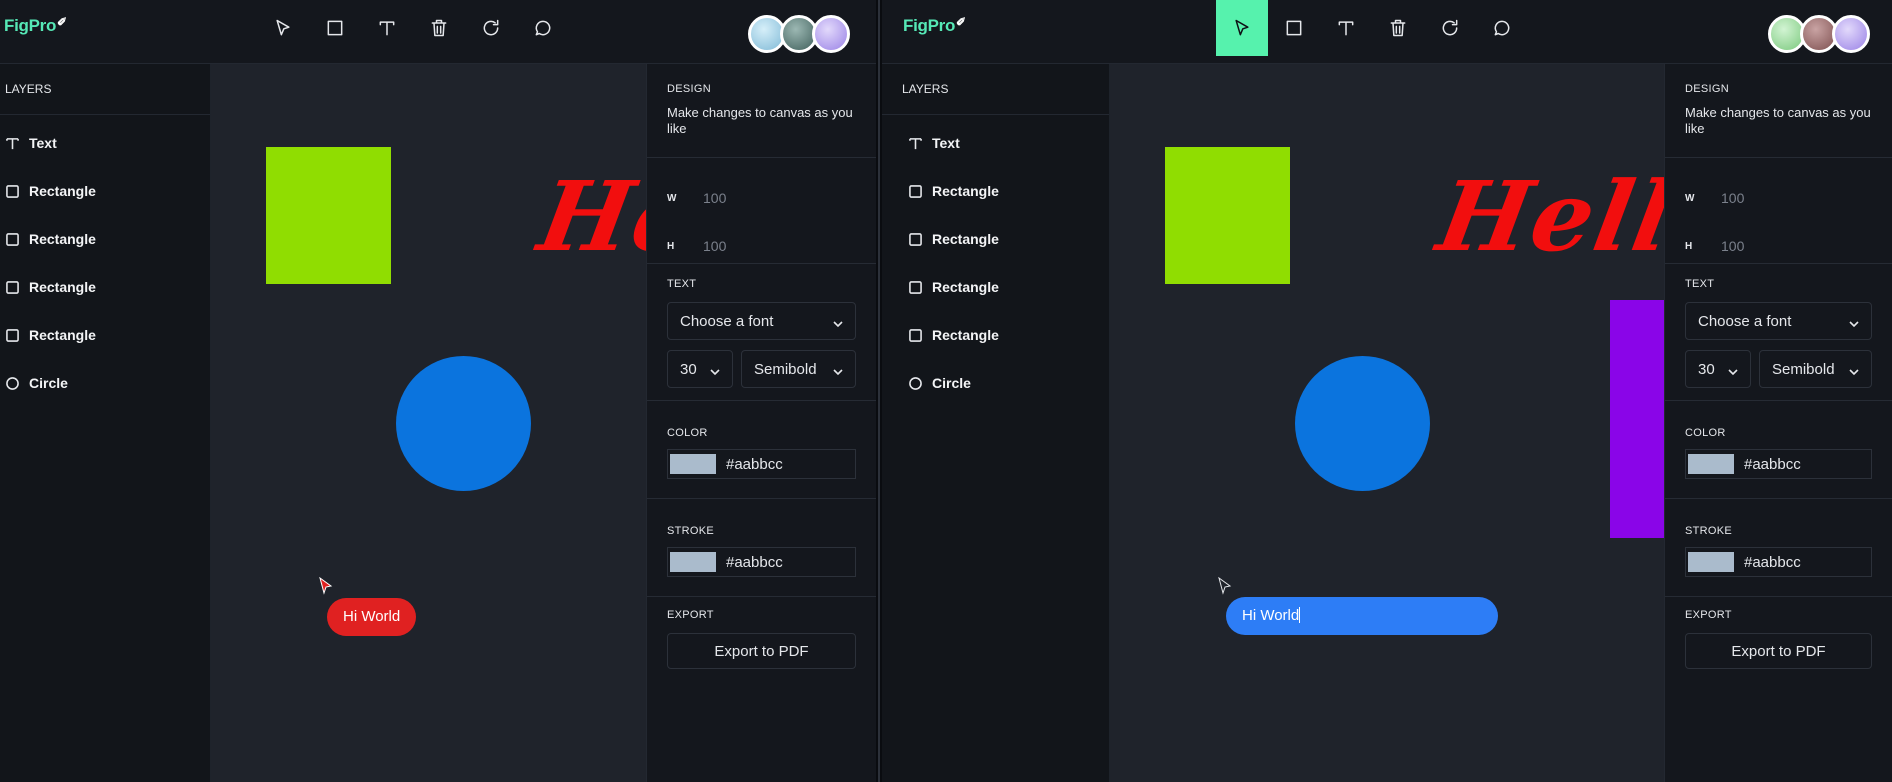 This screenshot has height=782, width=1892. Describe the element at coordinates (689, 89) in the screenshot. I see `design-title: DESIGN` at that location.